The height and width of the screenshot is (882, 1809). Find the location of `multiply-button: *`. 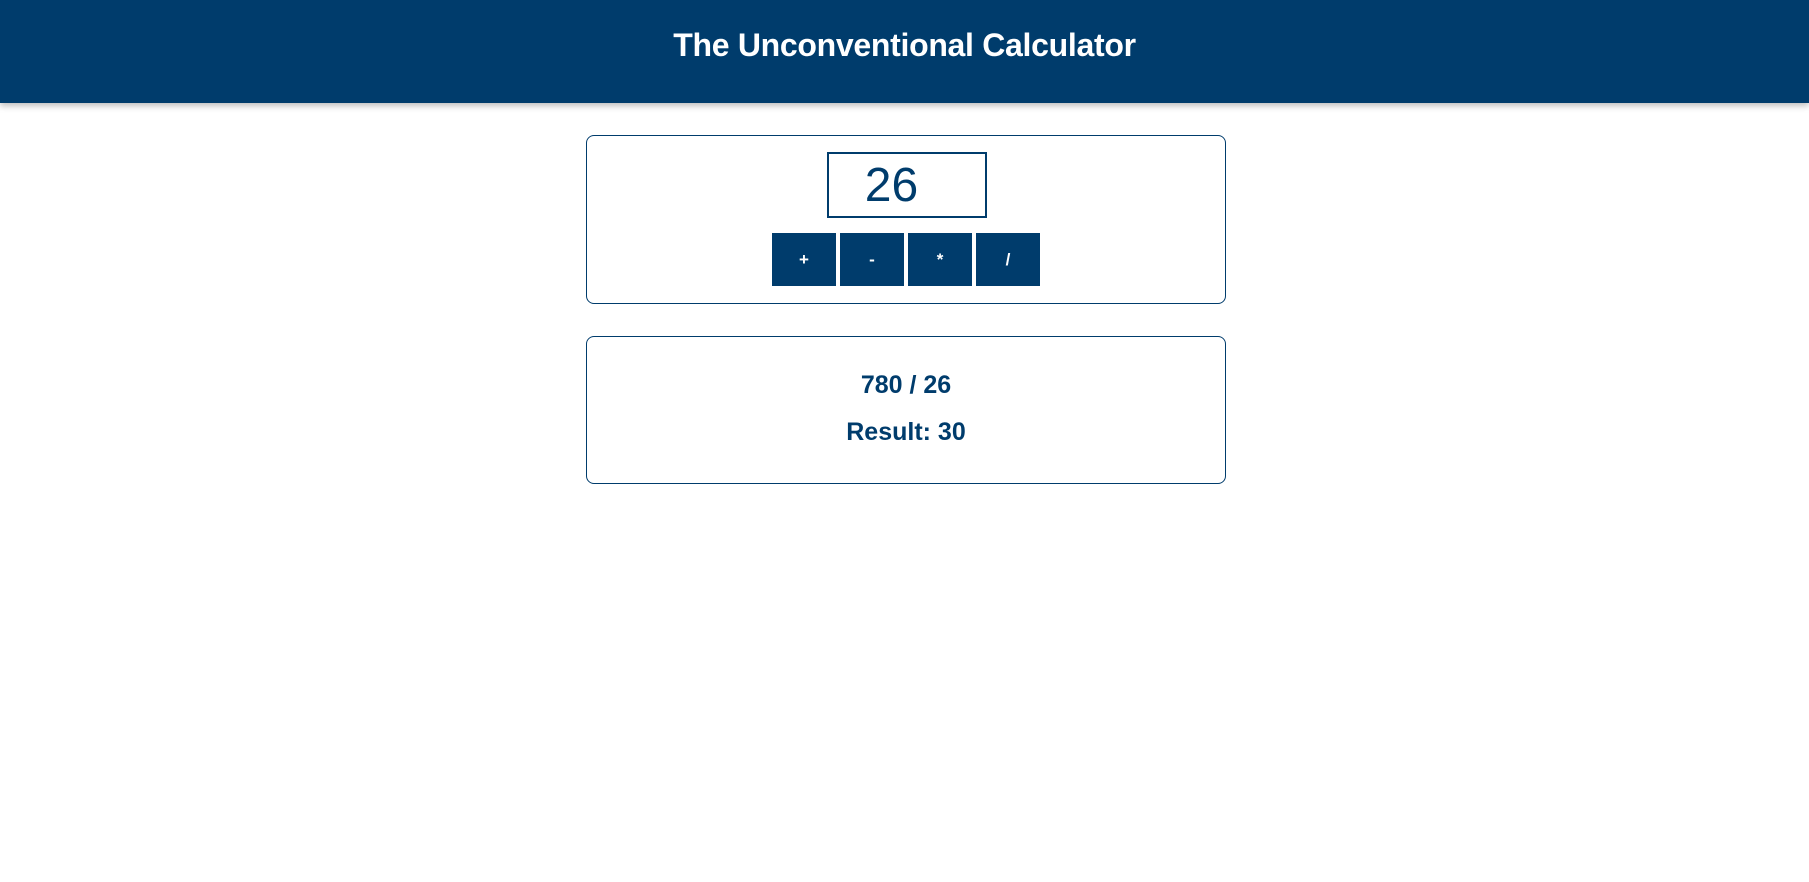

multiply-button: * is located at coordinates (940, 259).